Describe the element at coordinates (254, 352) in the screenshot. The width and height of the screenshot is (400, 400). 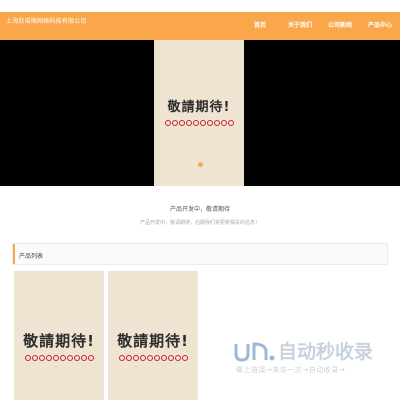
I see `watermark-logo-icon` at that location.